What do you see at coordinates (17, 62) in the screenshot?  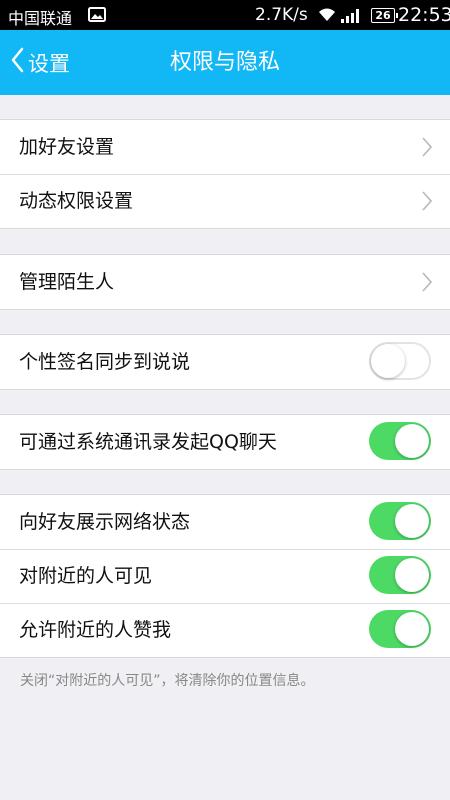 I see `chevron-left-icon` at bounding box center [17, 62].